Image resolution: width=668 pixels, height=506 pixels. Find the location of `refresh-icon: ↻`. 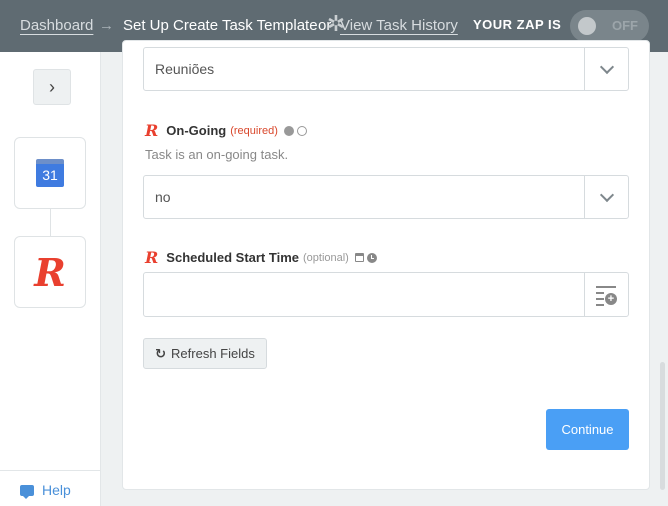

refresh-icon: ↻ is located at coordinates (161, 353).